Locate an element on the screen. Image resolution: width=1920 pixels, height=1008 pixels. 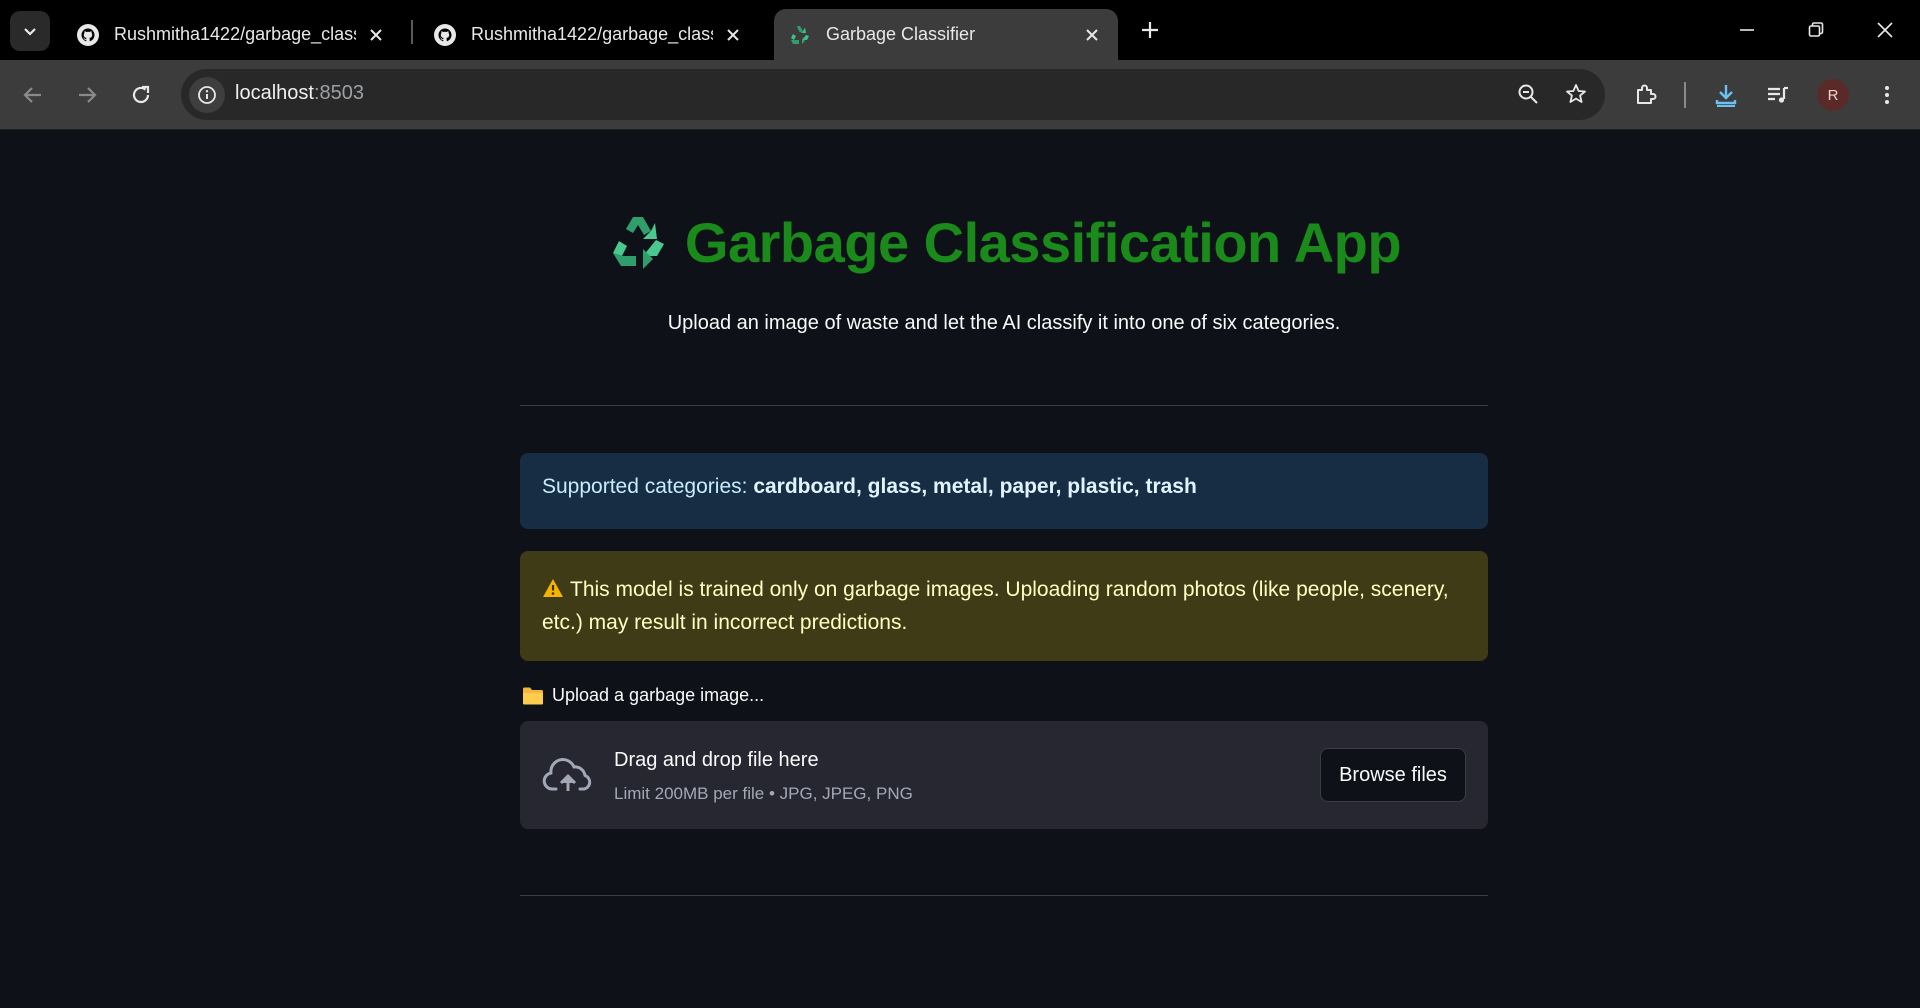
download-icon is located at coordinates (1726, 96).